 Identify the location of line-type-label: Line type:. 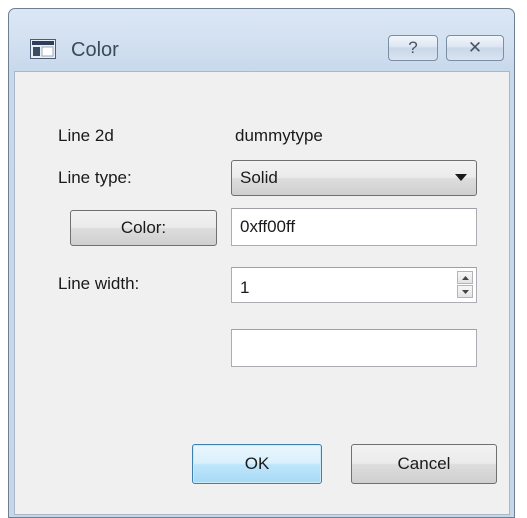
(95, 177).